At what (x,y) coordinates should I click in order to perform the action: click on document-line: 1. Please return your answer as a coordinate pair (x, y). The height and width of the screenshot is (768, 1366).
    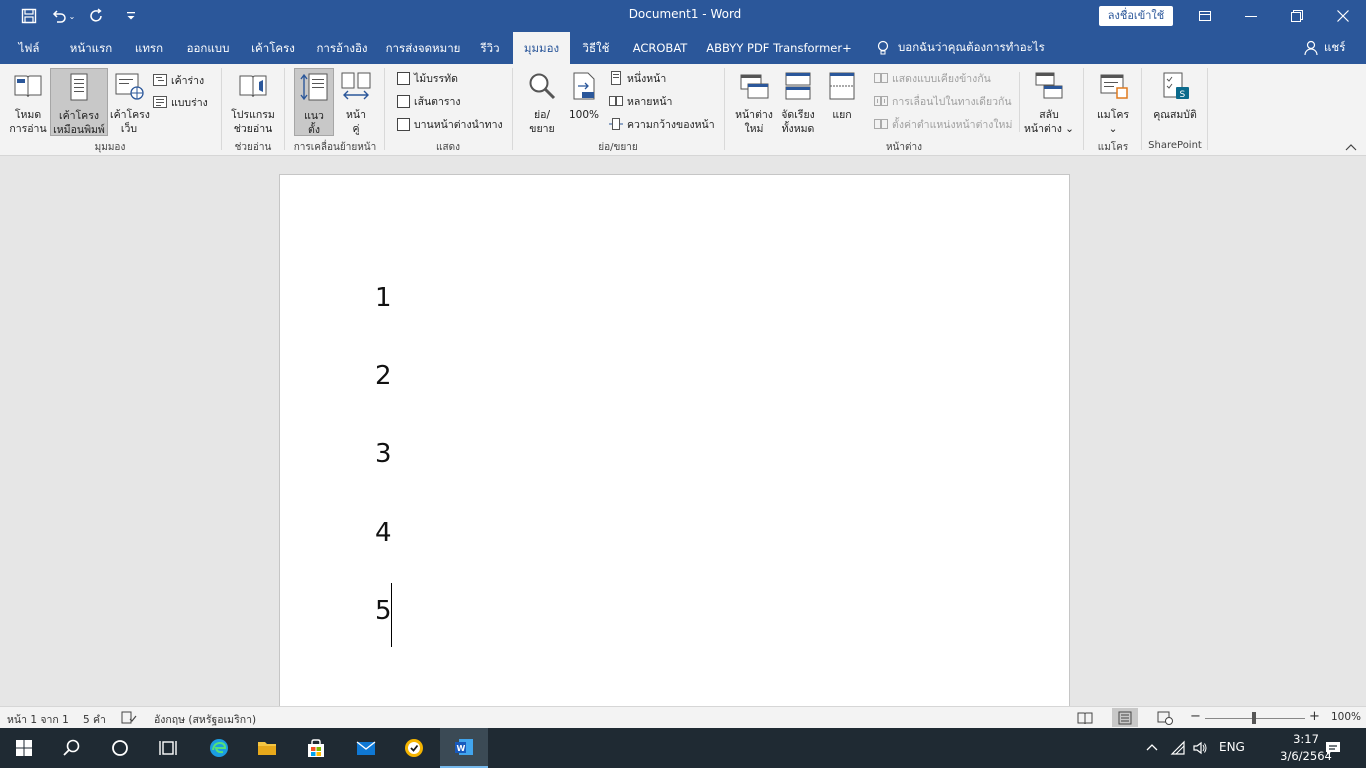
    Looking at the image, I should click on (383, 298).